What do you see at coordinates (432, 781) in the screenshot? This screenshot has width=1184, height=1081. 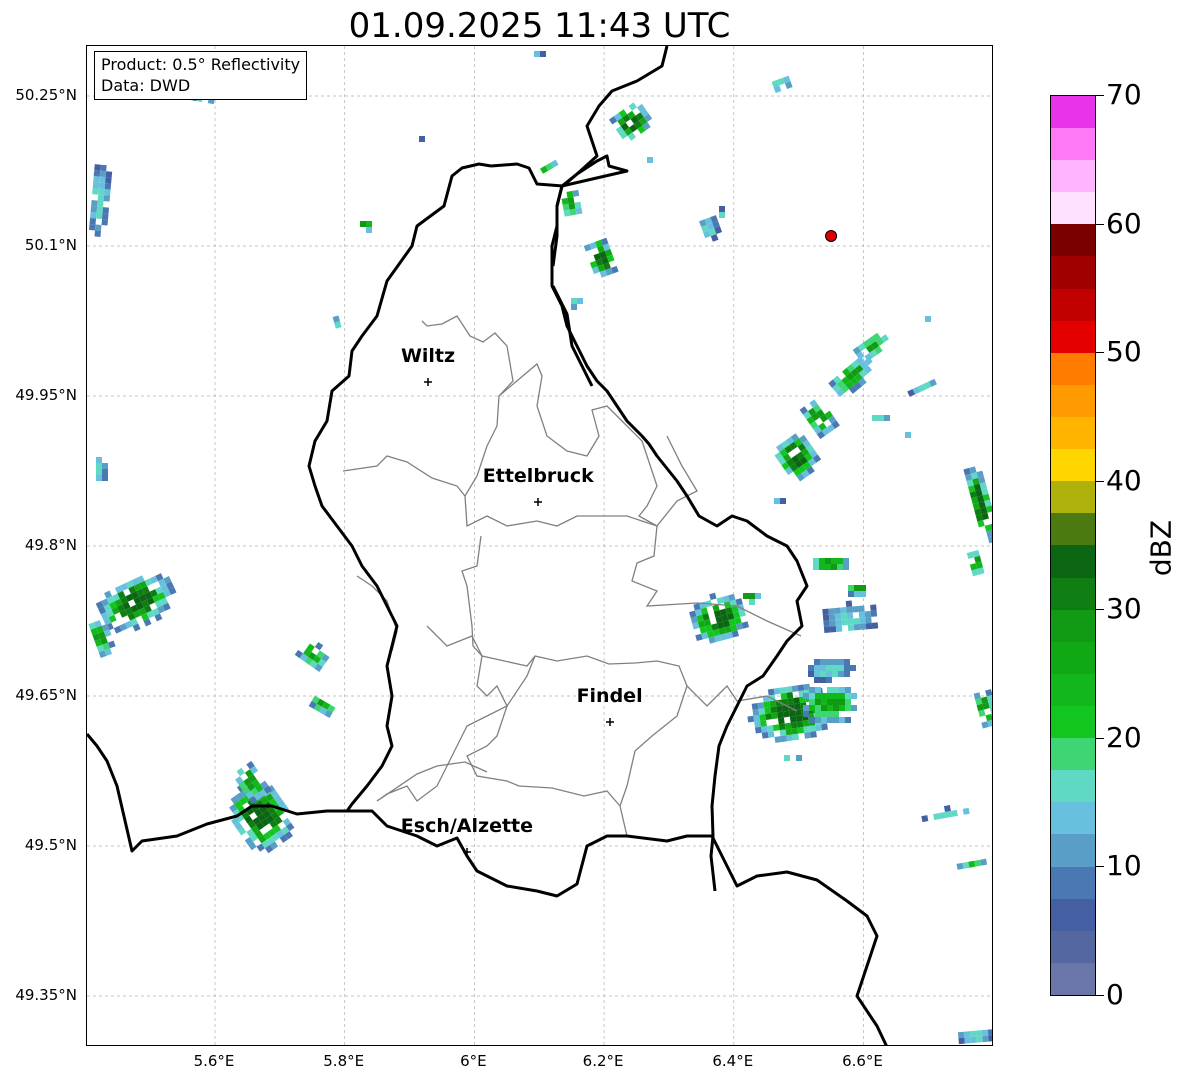 I see `district-boundary-sw` at bounding box center [432, 781].